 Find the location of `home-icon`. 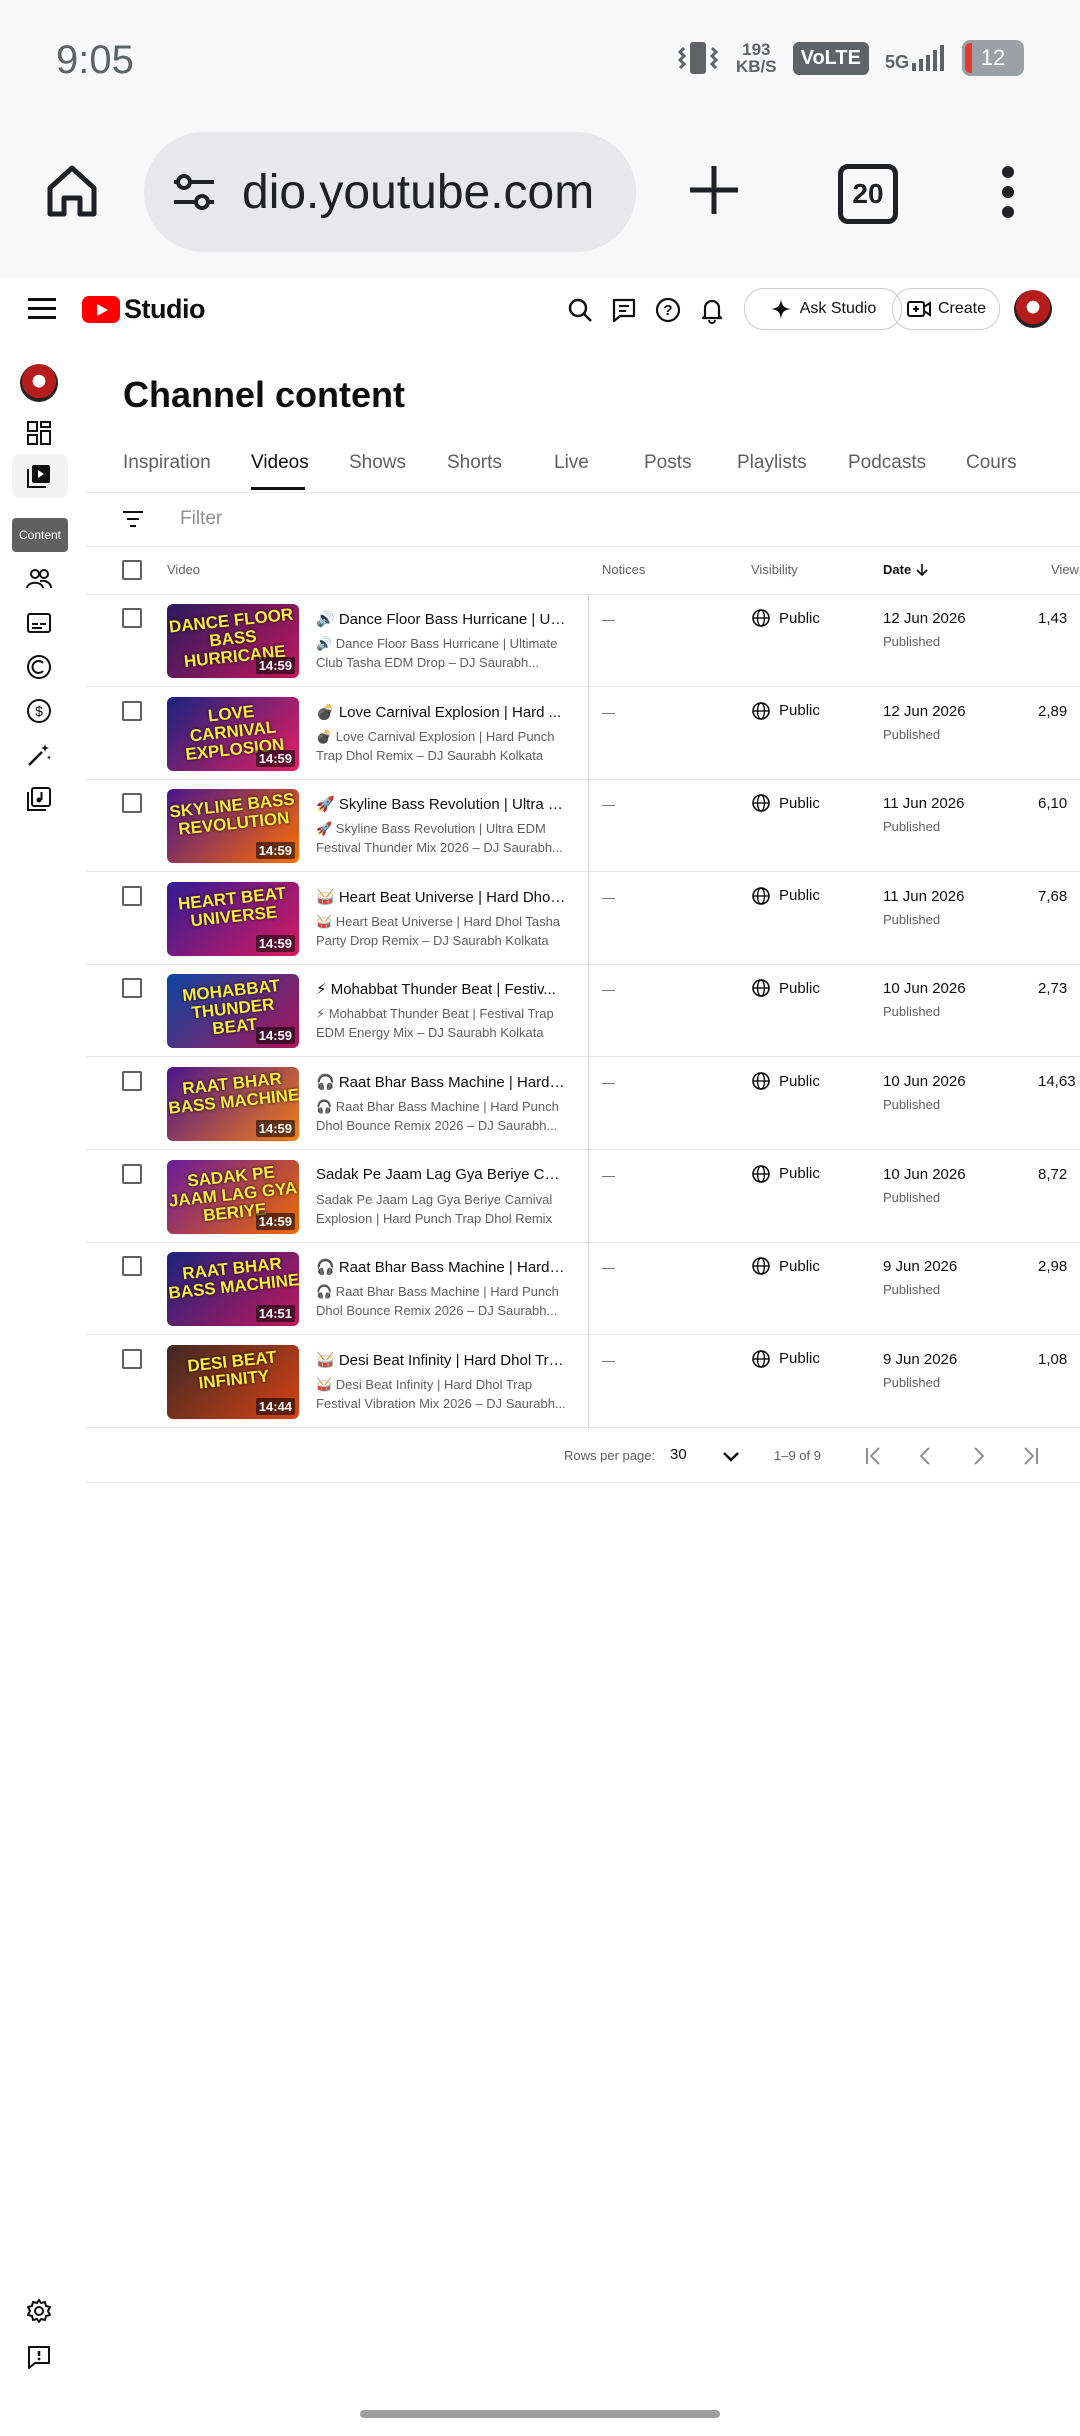

home-icon is located at coordinates (72, 190).